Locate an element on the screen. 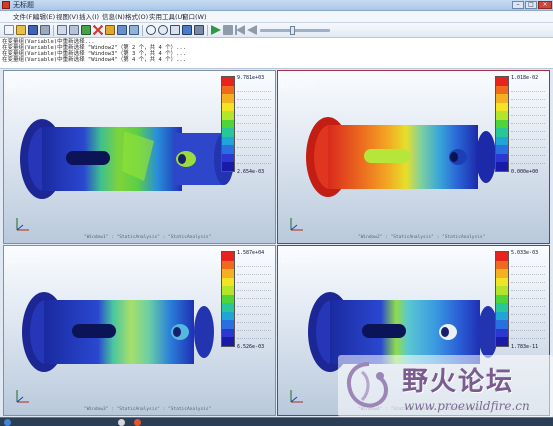  watermark: 野火论坛 www.proewildfire.cn is located at coordinates (445, 386).